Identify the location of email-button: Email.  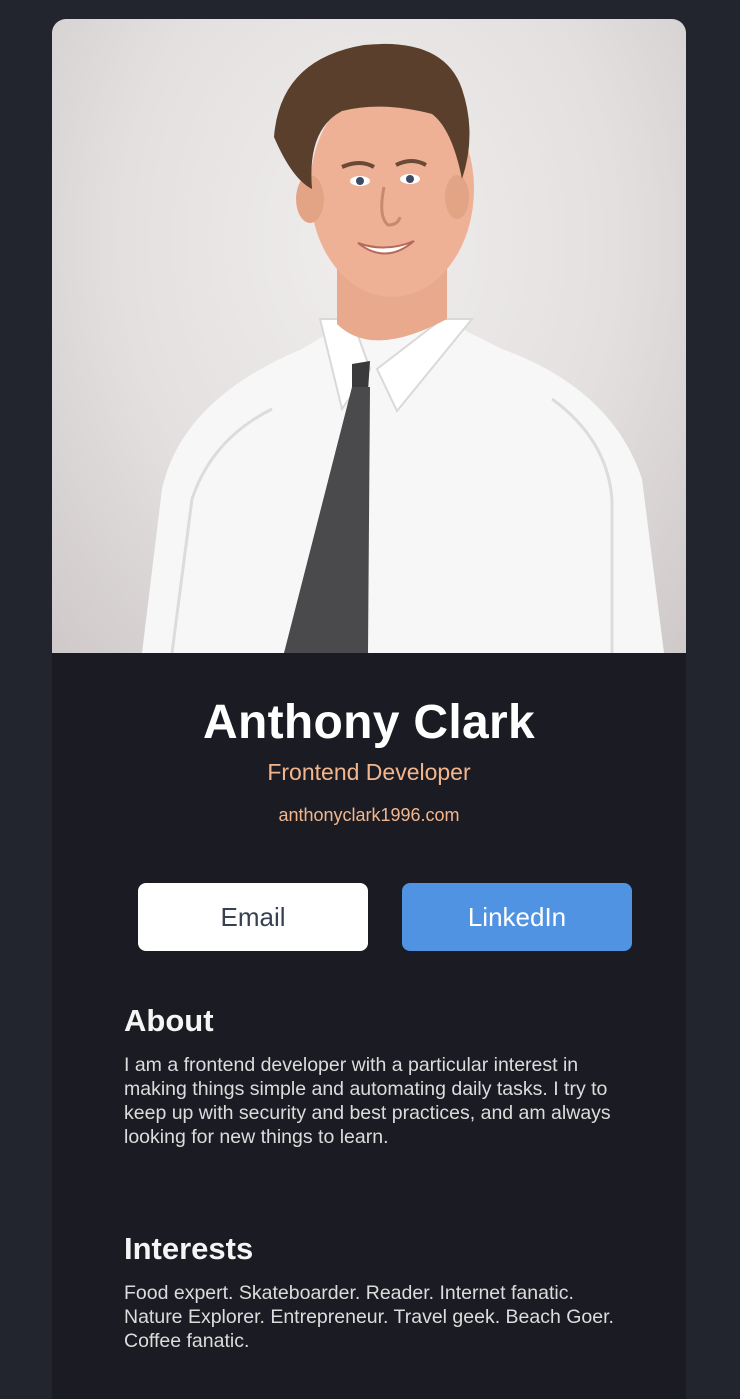
(253, 917).